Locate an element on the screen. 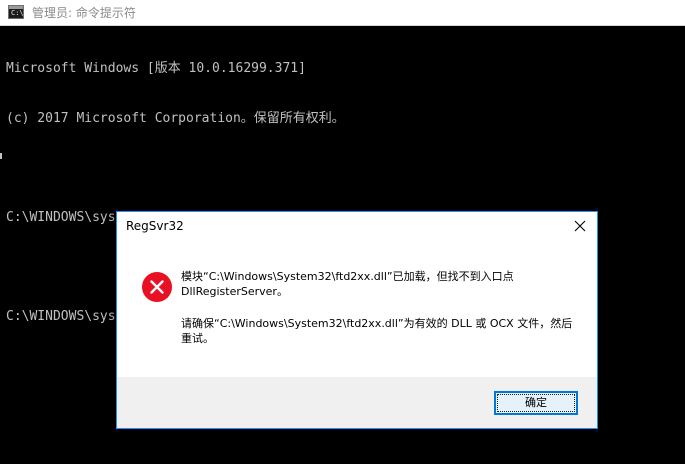  console-title: 管理员: 命令提示符 is located at coordinates (84, 13).